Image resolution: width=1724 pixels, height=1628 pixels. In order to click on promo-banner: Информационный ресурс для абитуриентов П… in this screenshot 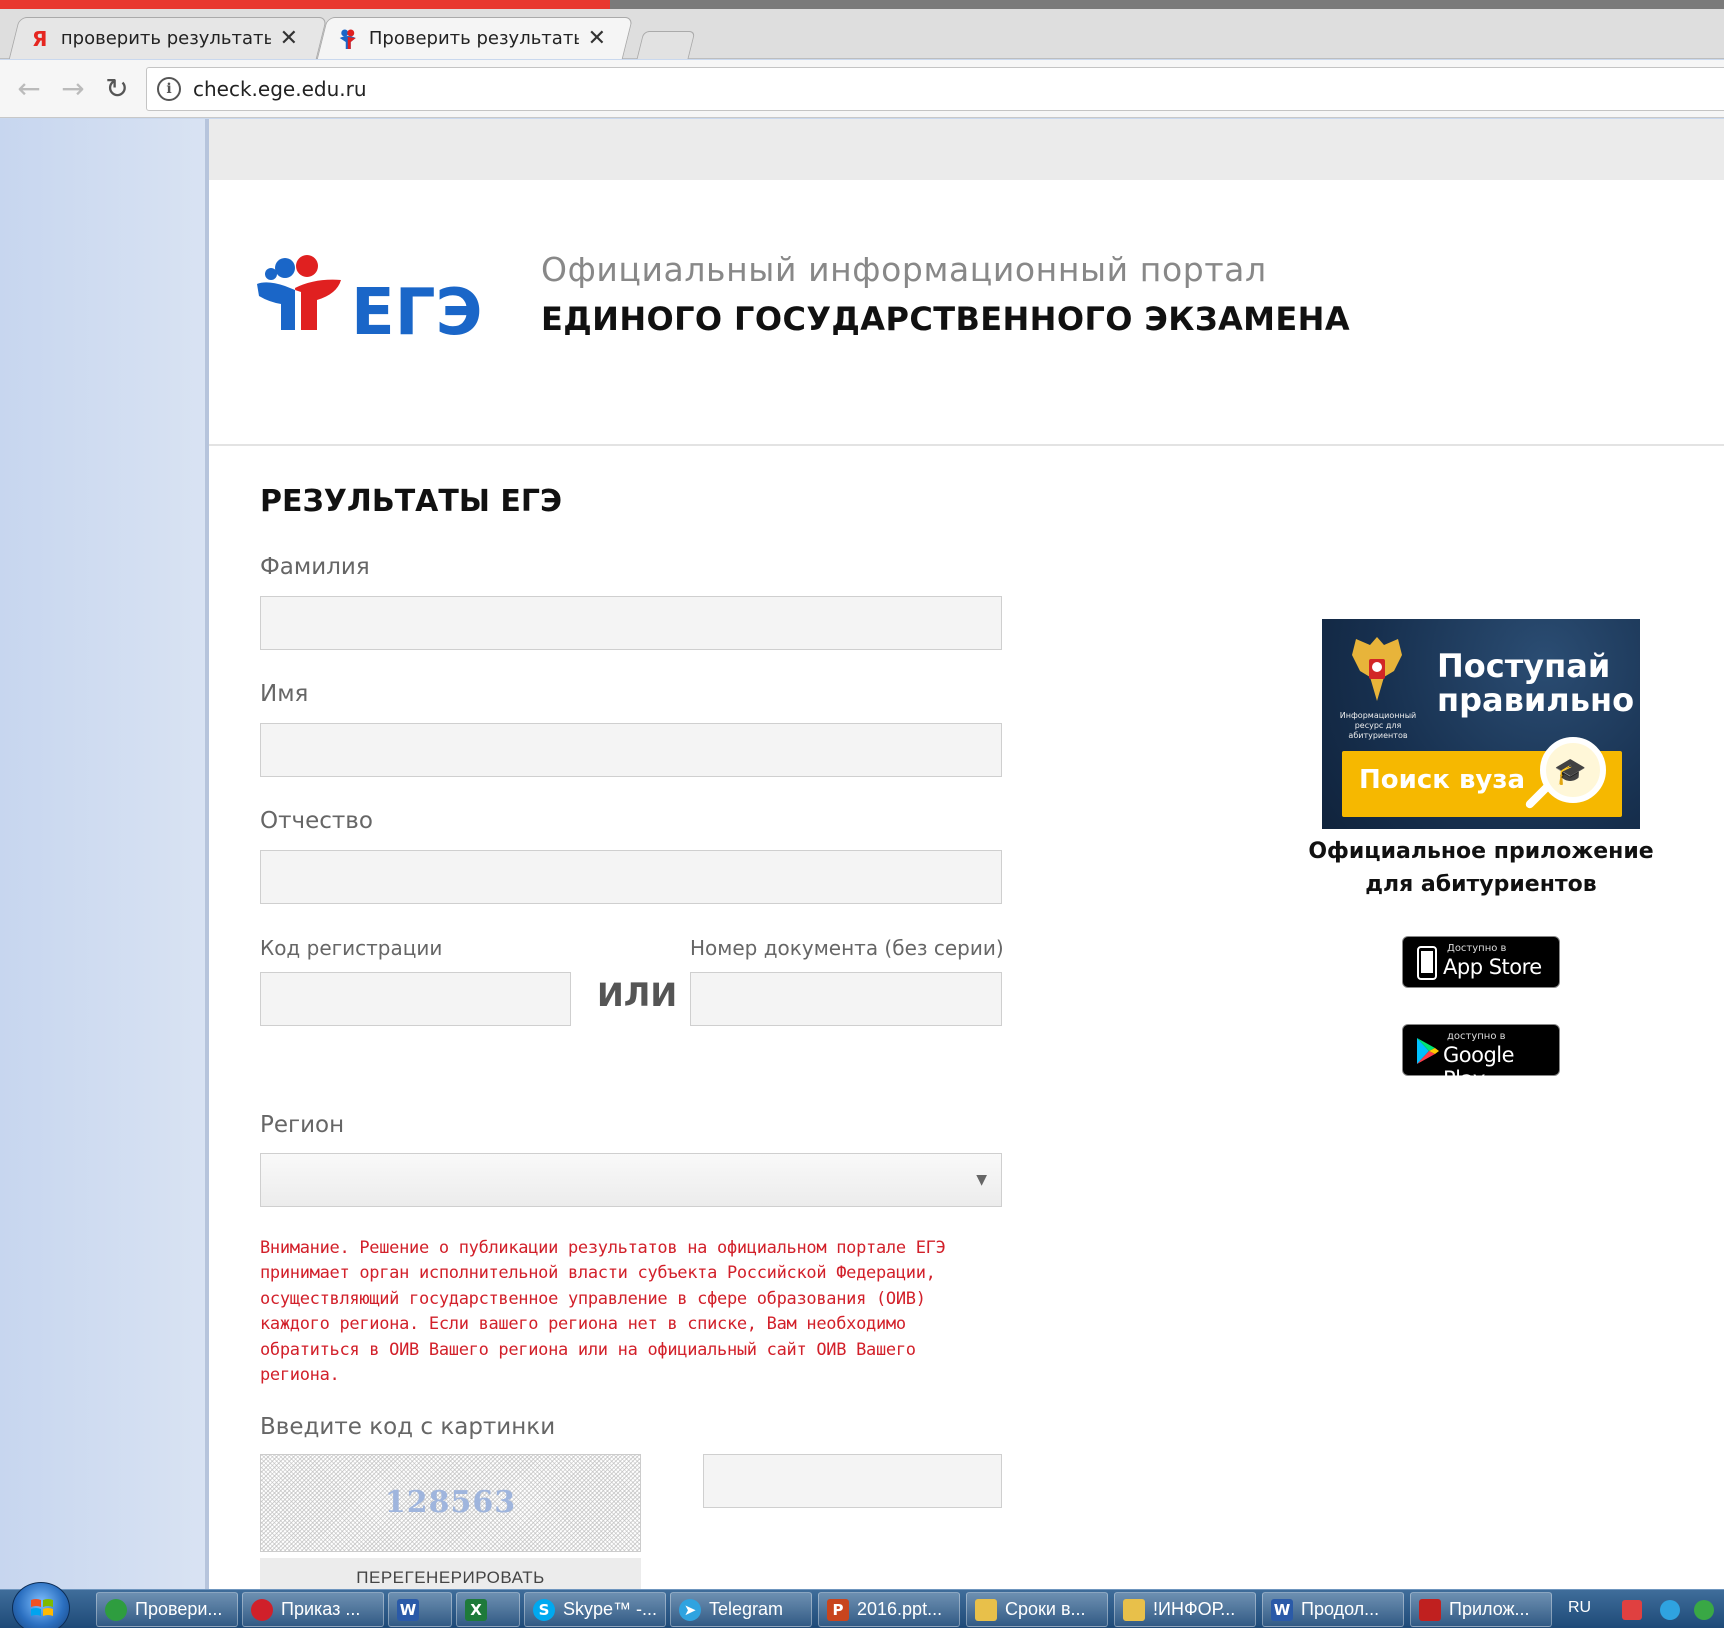, I will do `click(1481, 724)`.